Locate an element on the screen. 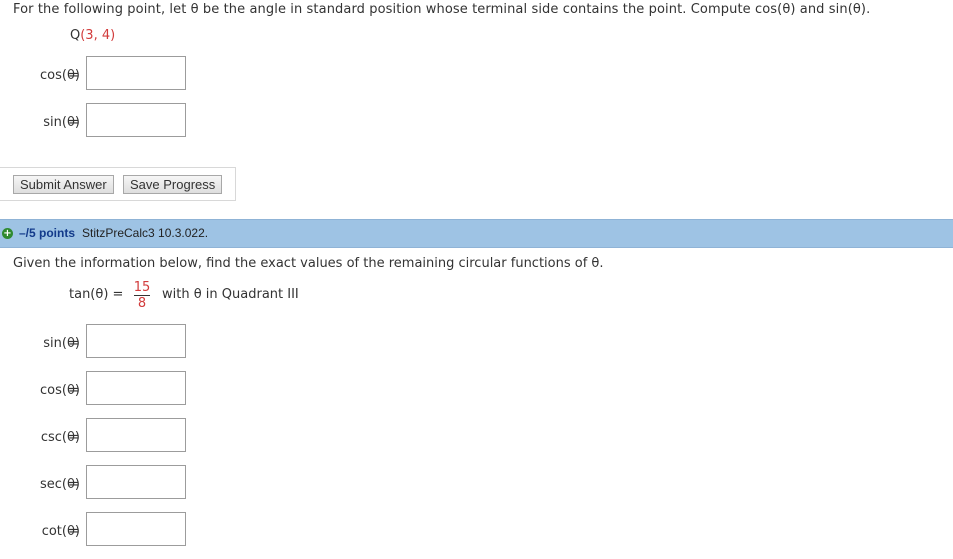 This screenshot has width=953, height=559. point-label: Q(3, 4) is located at coordinates (92, 35).